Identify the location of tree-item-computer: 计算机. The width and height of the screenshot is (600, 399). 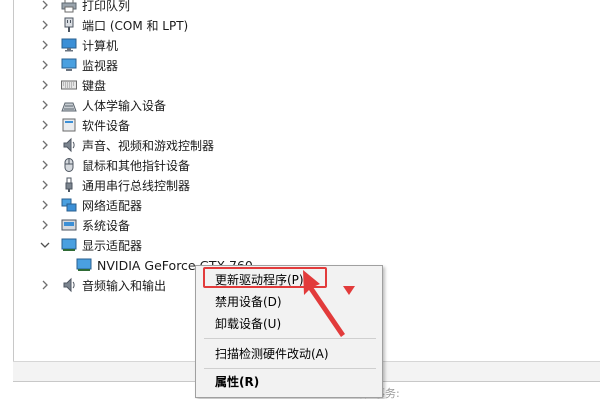
(79, 45).